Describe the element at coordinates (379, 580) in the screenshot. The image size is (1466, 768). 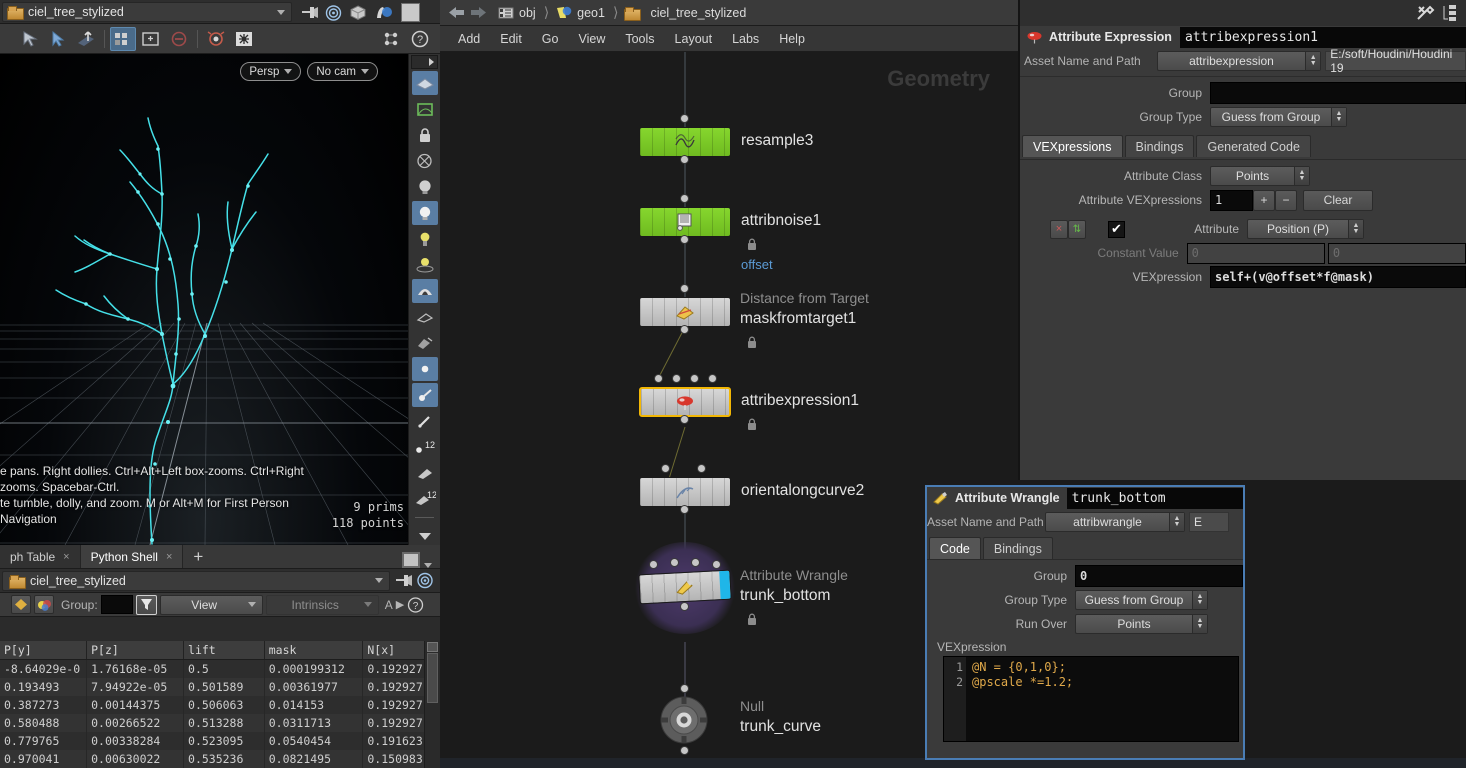
I see `chevron-down-icon` at that location.